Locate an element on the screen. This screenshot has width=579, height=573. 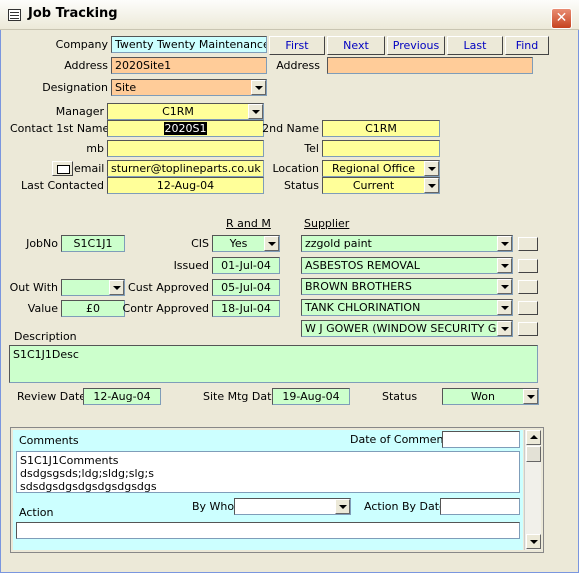
value-field: £0 is located at coordinates (93, 308).